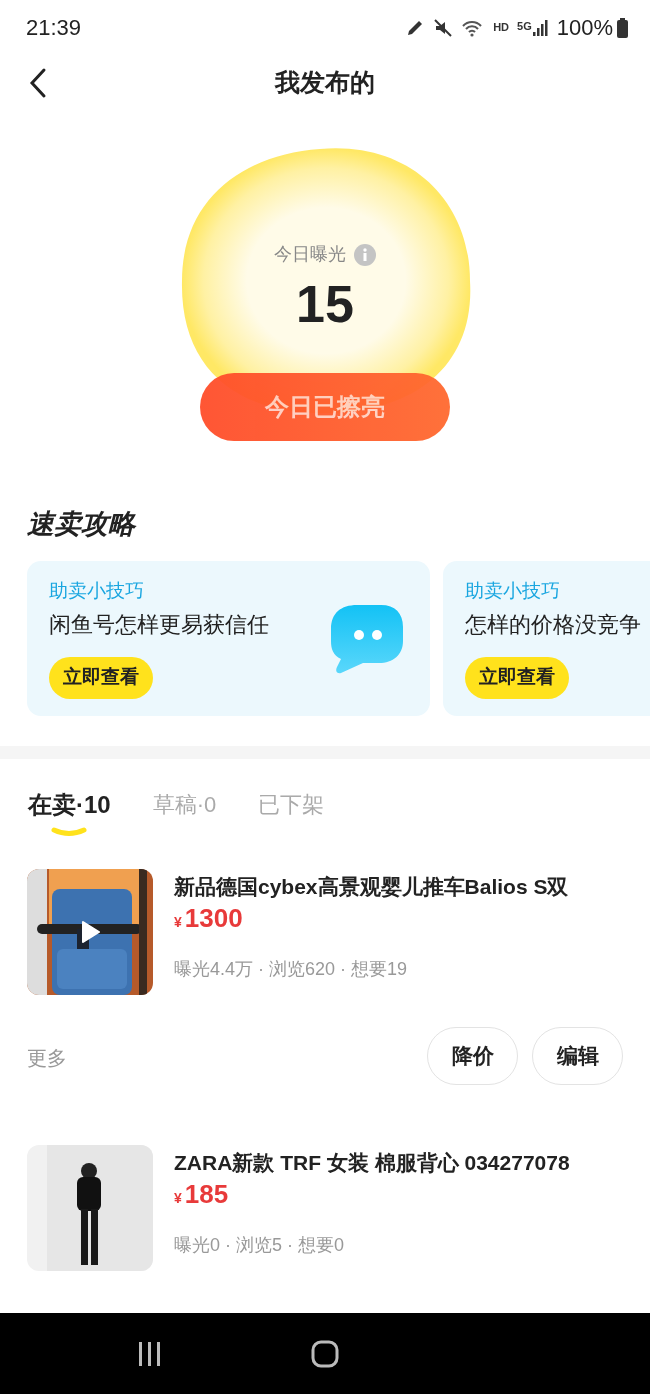 This screenshot has height=1394, width=650. I want to click on action-button: 降价, so click(472, 1056).